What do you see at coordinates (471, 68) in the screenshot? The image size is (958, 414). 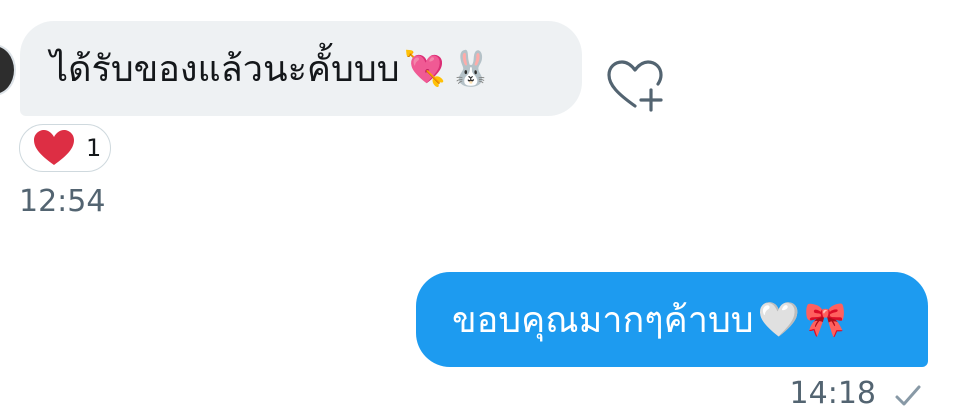 I see `rabbit-face-icon: 🐰` at bounding box center [471, 68].